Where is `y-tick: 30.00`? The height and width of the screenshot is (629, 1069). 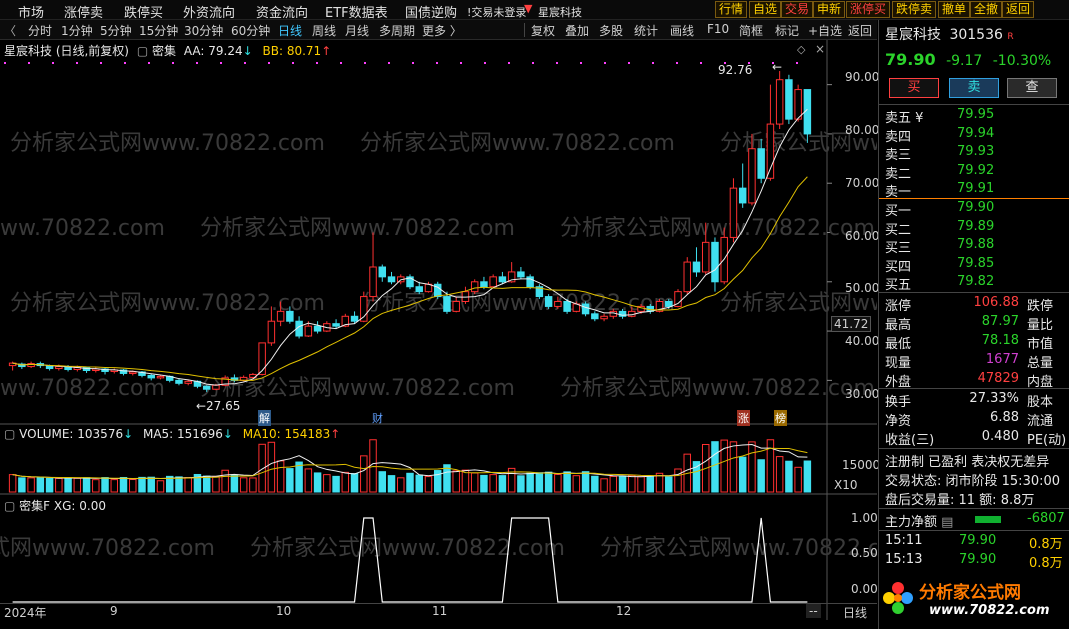
y-tick: 30.00 is located at coordinates (862, 394).